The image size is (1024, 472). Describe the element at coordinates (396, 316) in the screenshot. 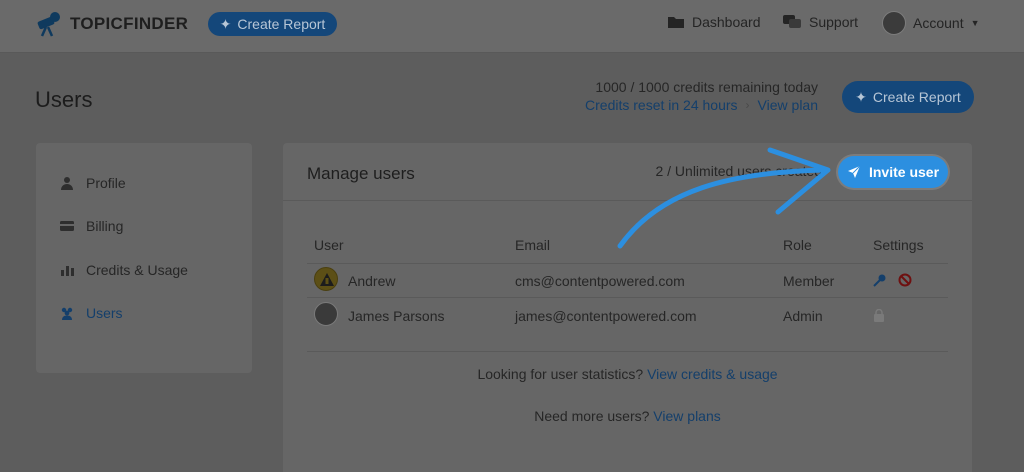

I see `user-name: James Parsons` at that location.